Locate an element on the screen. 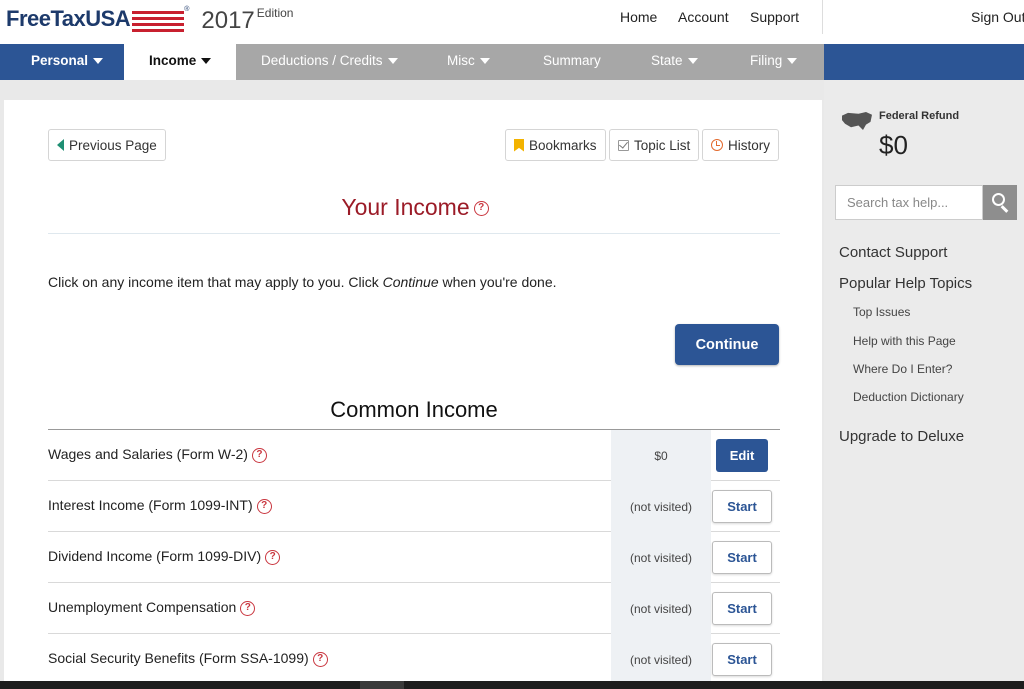 This screenshot has width=1024, height=689. nav-tab-misc: Misc is located at coordinates (468, 62).